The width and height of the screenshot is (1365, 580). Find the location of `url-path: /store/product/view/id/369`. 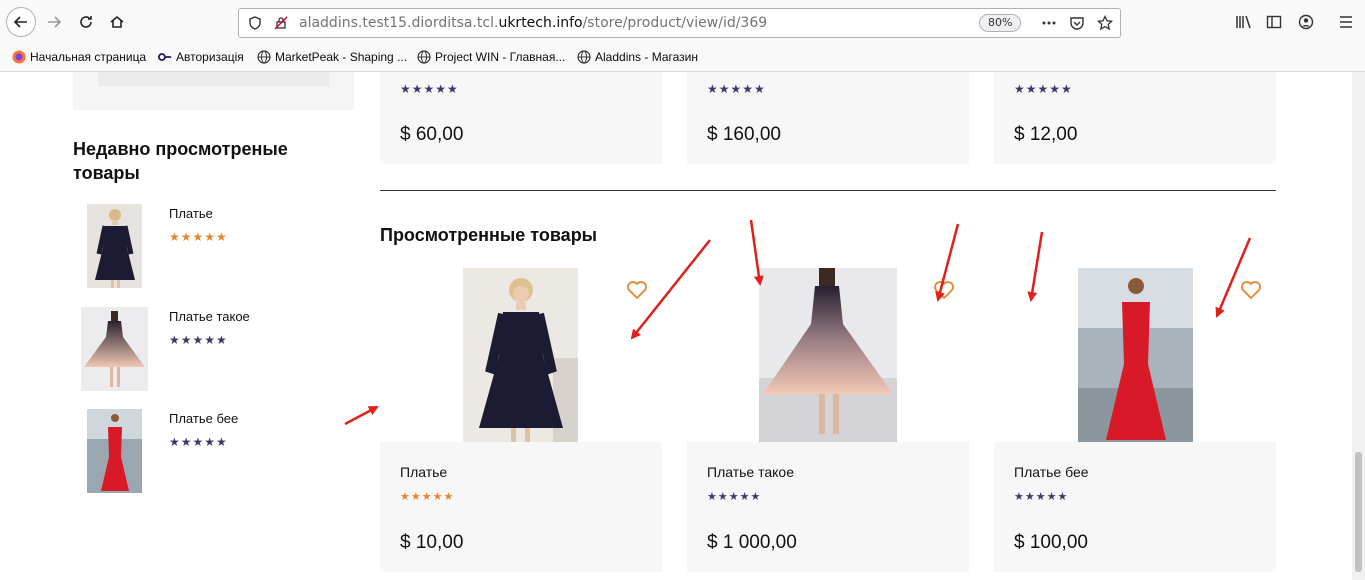

url-path: /store/product/view/id/369 is located at coordinates (675, 23).